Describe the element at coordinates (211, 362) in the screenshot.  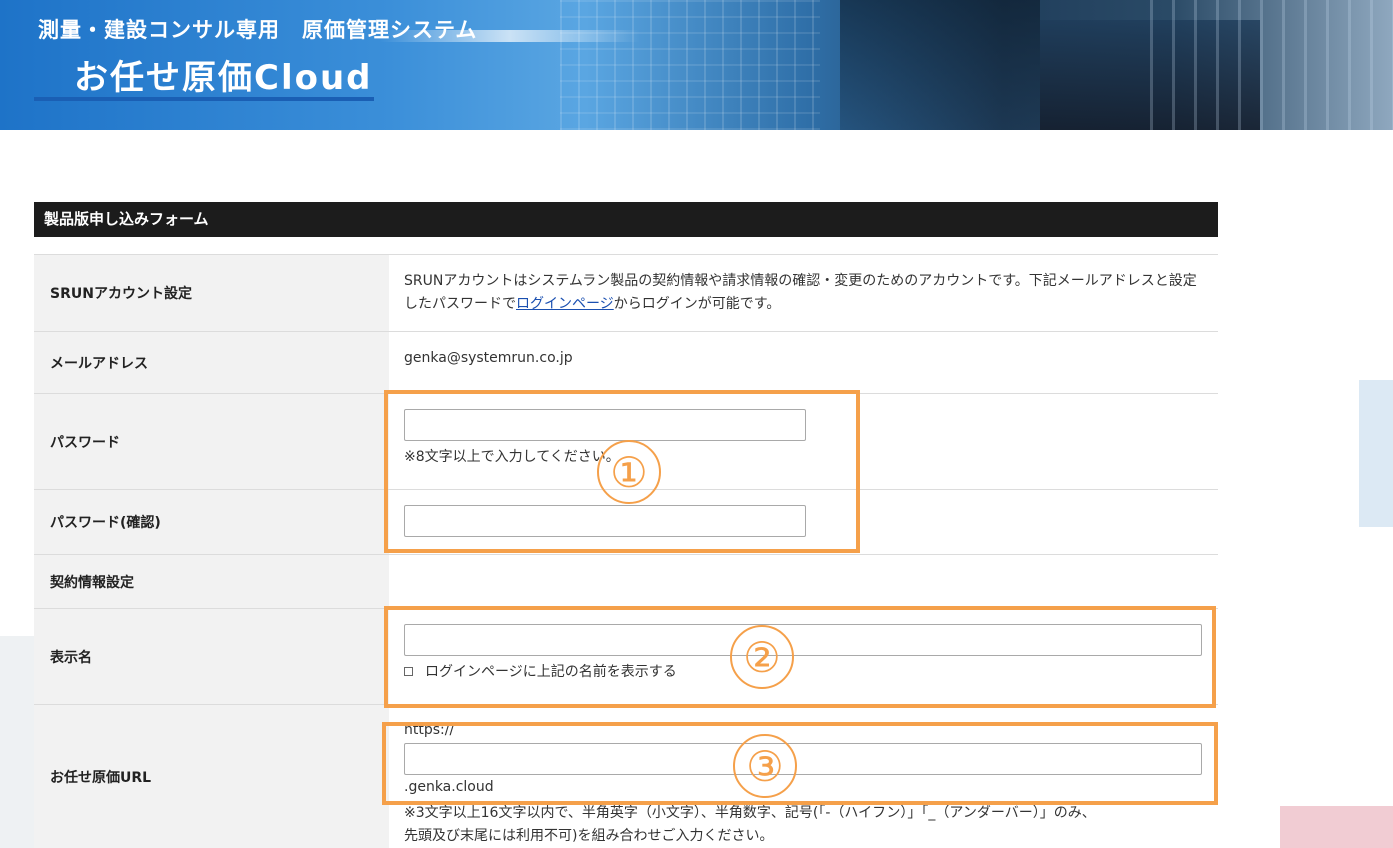
I see `row-label: メールアドレス` at that location.